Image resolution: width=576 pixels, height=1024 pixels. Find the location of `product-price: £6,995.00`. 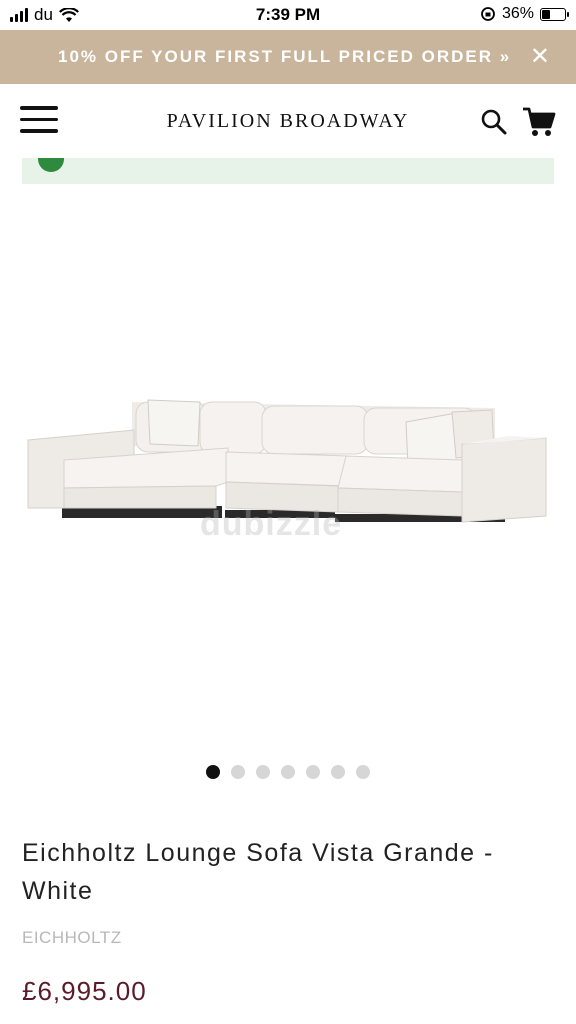

product-price: £6,995.00 is located at coordinates (84, 991).